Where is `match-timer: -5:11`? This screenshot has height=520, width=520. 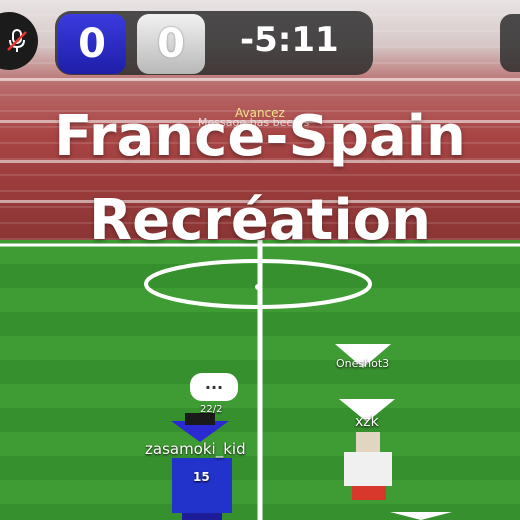 match-timer: -5:11 is located at coordinates (289, 40).